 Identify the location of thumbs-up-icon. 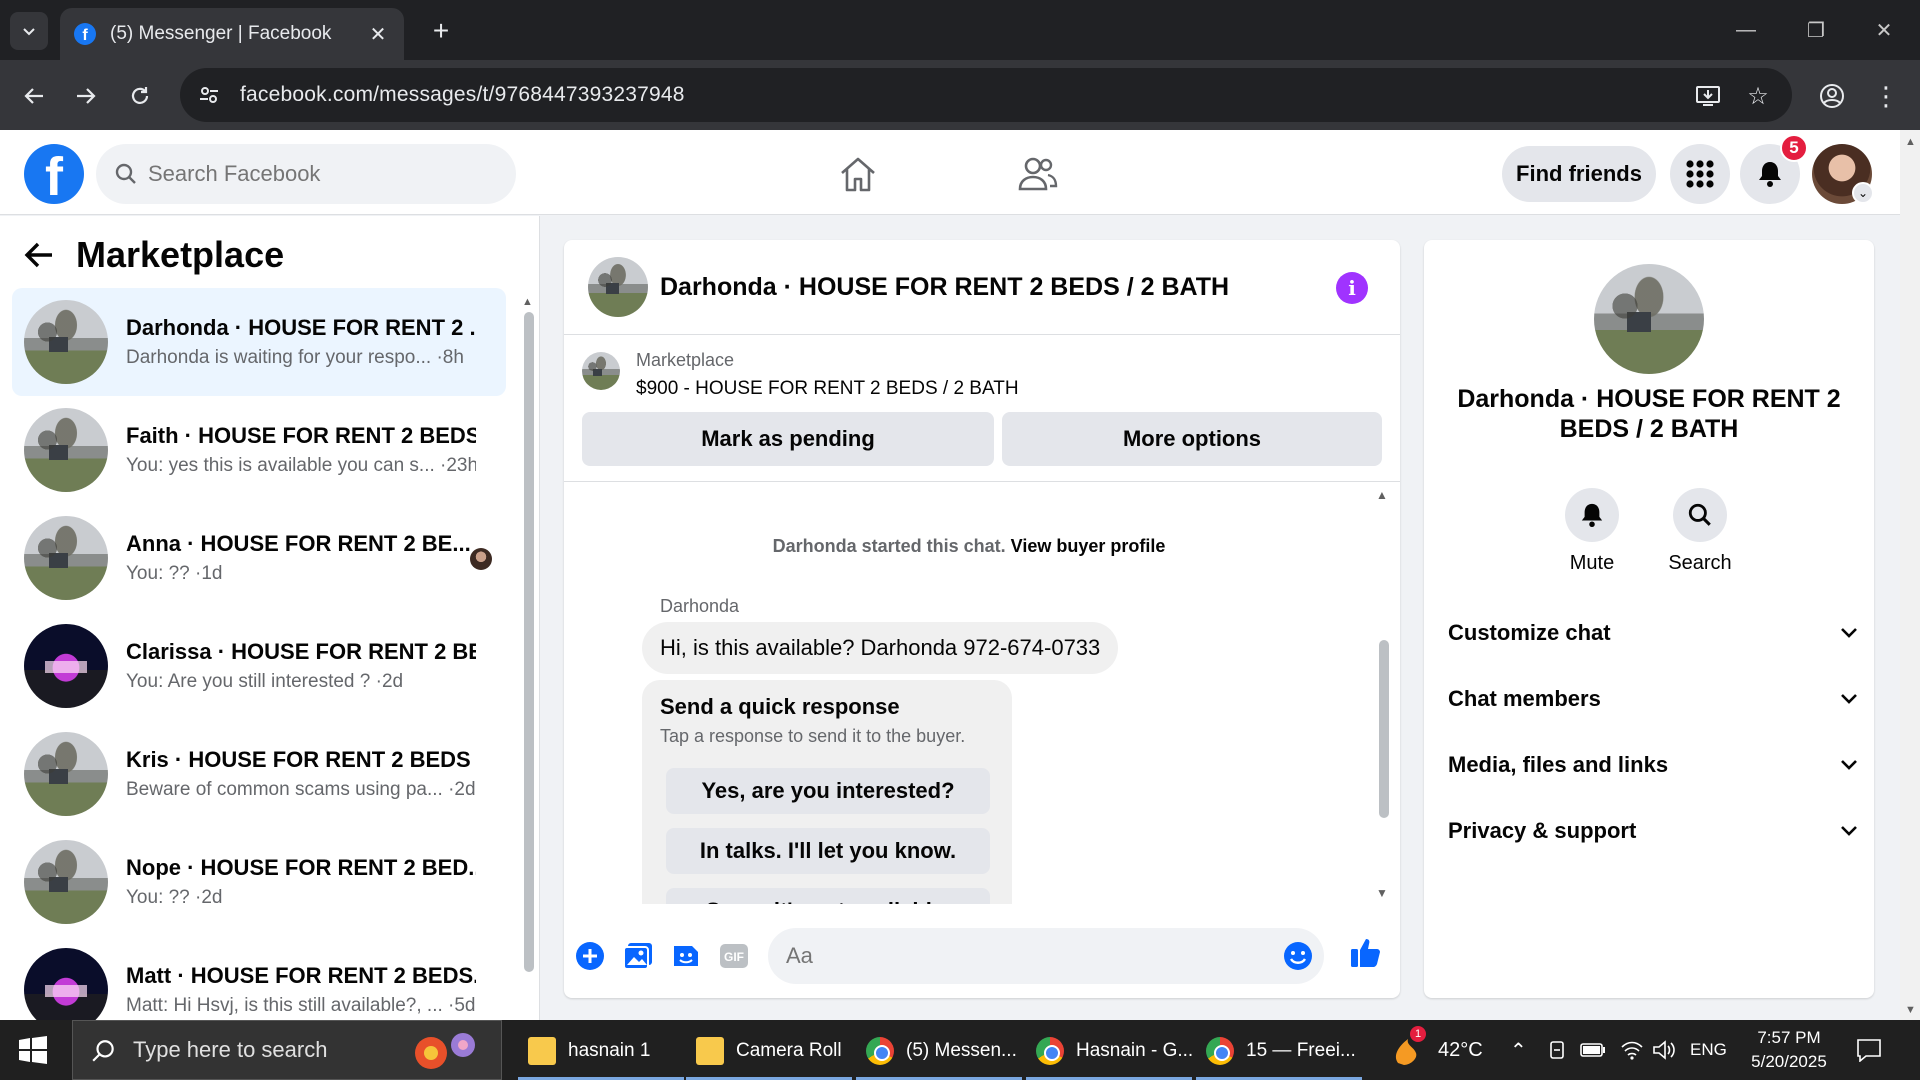
(1366, 952).